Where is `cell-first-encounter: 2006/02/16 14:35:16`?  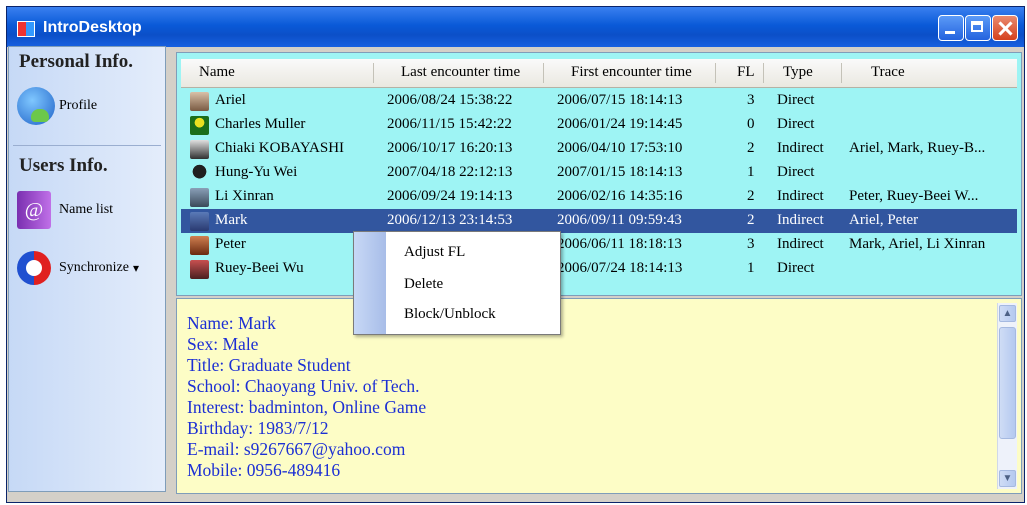
cell-first-encounter: 2006/02/16 14:35:16 is located at coordinates (620, 196).